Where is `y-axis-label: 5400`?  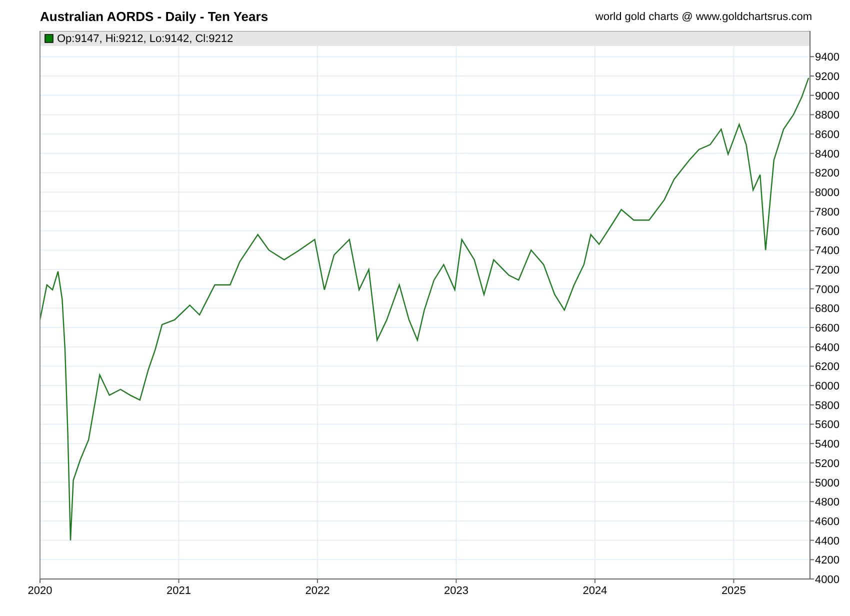 y-axis-label: 5400 is located at coordinates (827, 444).